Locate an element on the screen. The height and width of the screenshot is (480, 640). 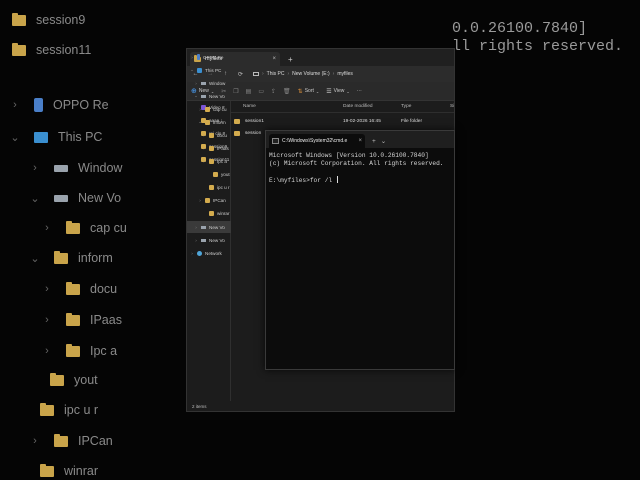
tree-item-label: This PC is located at coordinates (213, 70).